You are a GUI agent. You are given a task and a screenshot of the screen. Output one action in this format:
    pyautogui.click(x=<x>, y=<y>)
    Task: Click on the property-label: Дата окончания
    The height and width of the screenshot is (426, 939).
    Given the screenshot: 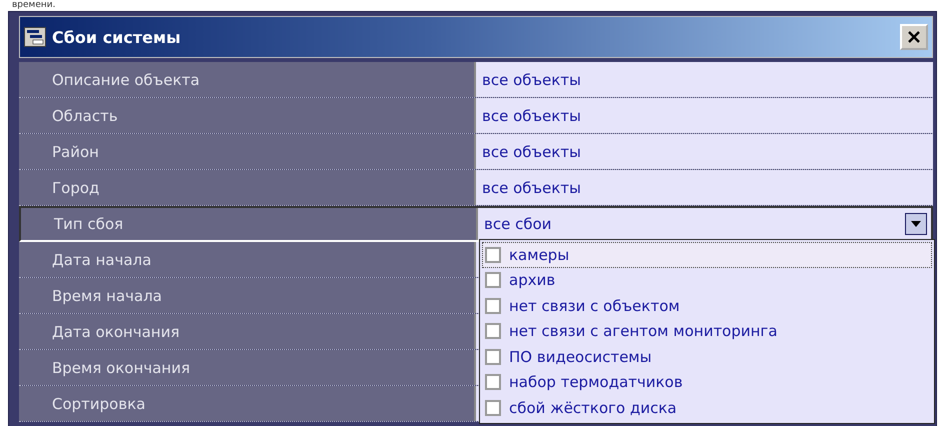 What is the action you would take?
    pyautogui.click(x=246, y=331)
    